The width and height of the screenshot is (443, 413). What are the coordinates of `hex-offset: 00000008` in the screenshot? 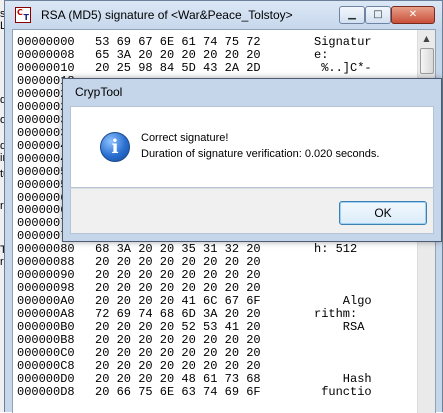 It's located at (46, 54).